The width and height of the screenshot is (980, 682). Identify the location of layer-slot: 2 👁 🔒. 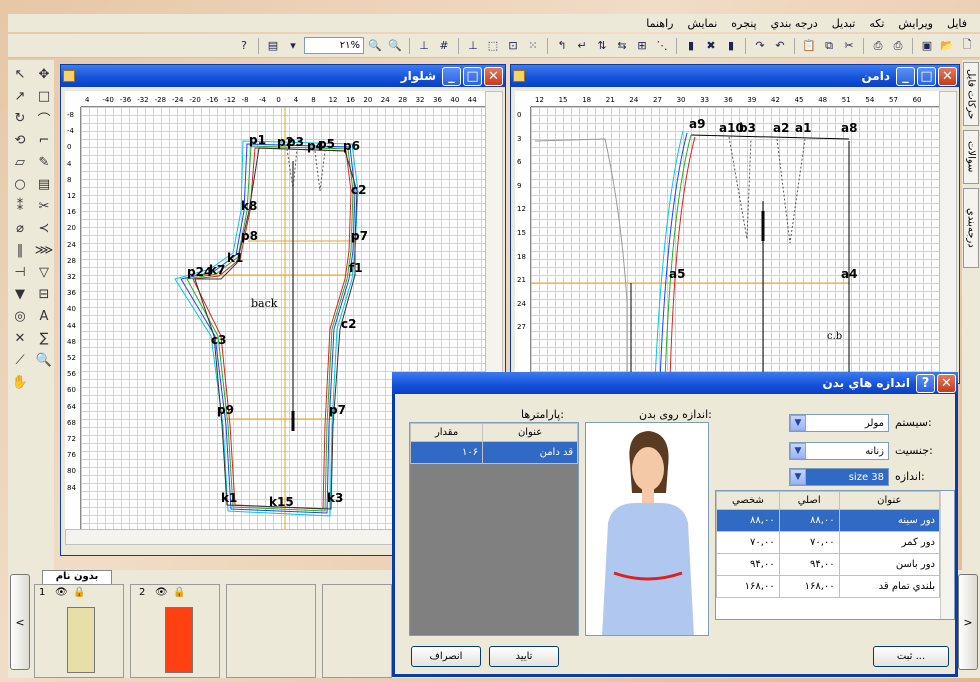
(175, 631).